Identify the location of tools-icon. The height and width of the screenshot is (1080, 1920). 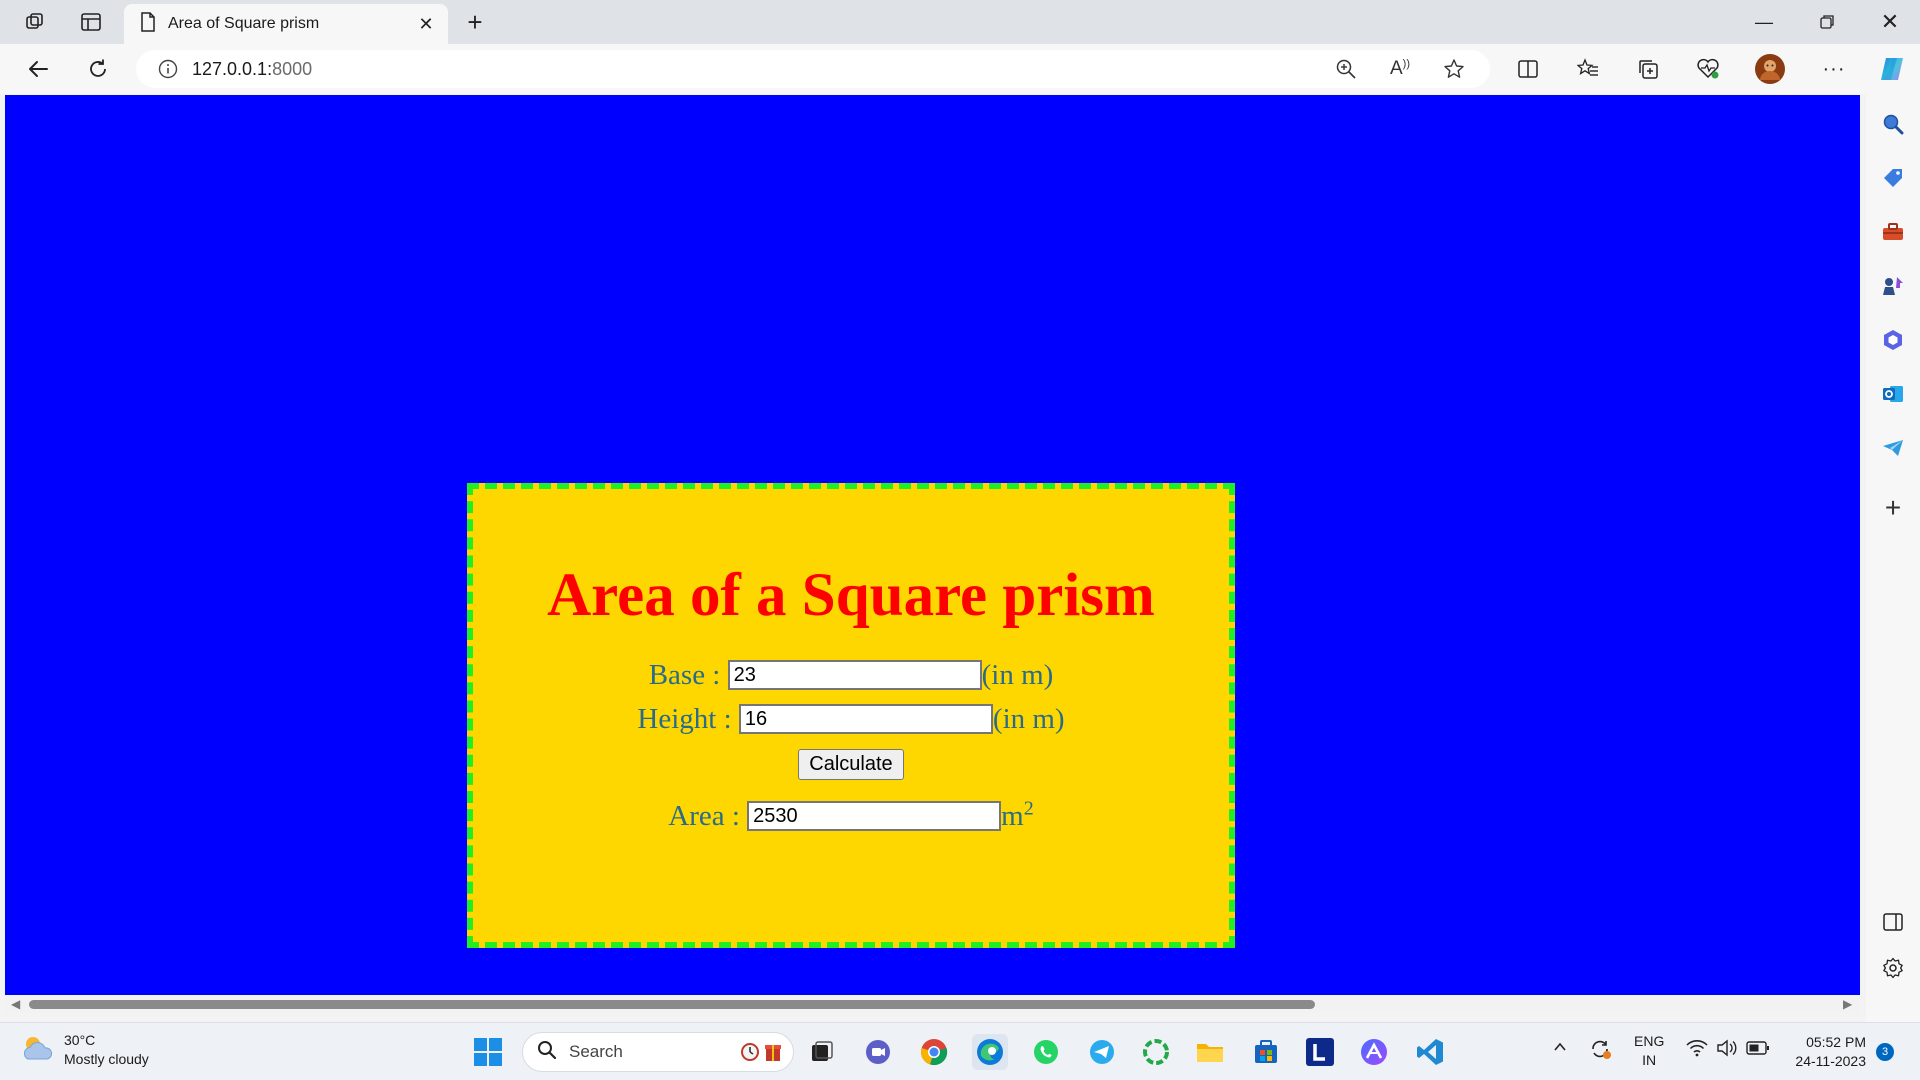
(1893, 232).